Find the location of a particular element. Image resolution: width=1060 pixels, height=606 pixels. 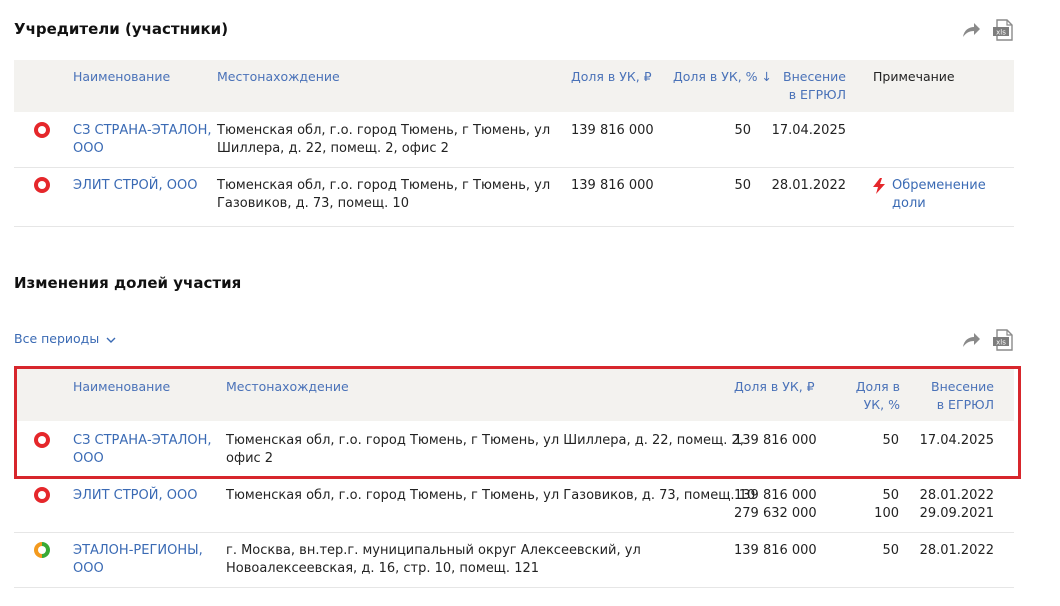

encumbrance-line1: Обременение is located at coordinates (939, 185).